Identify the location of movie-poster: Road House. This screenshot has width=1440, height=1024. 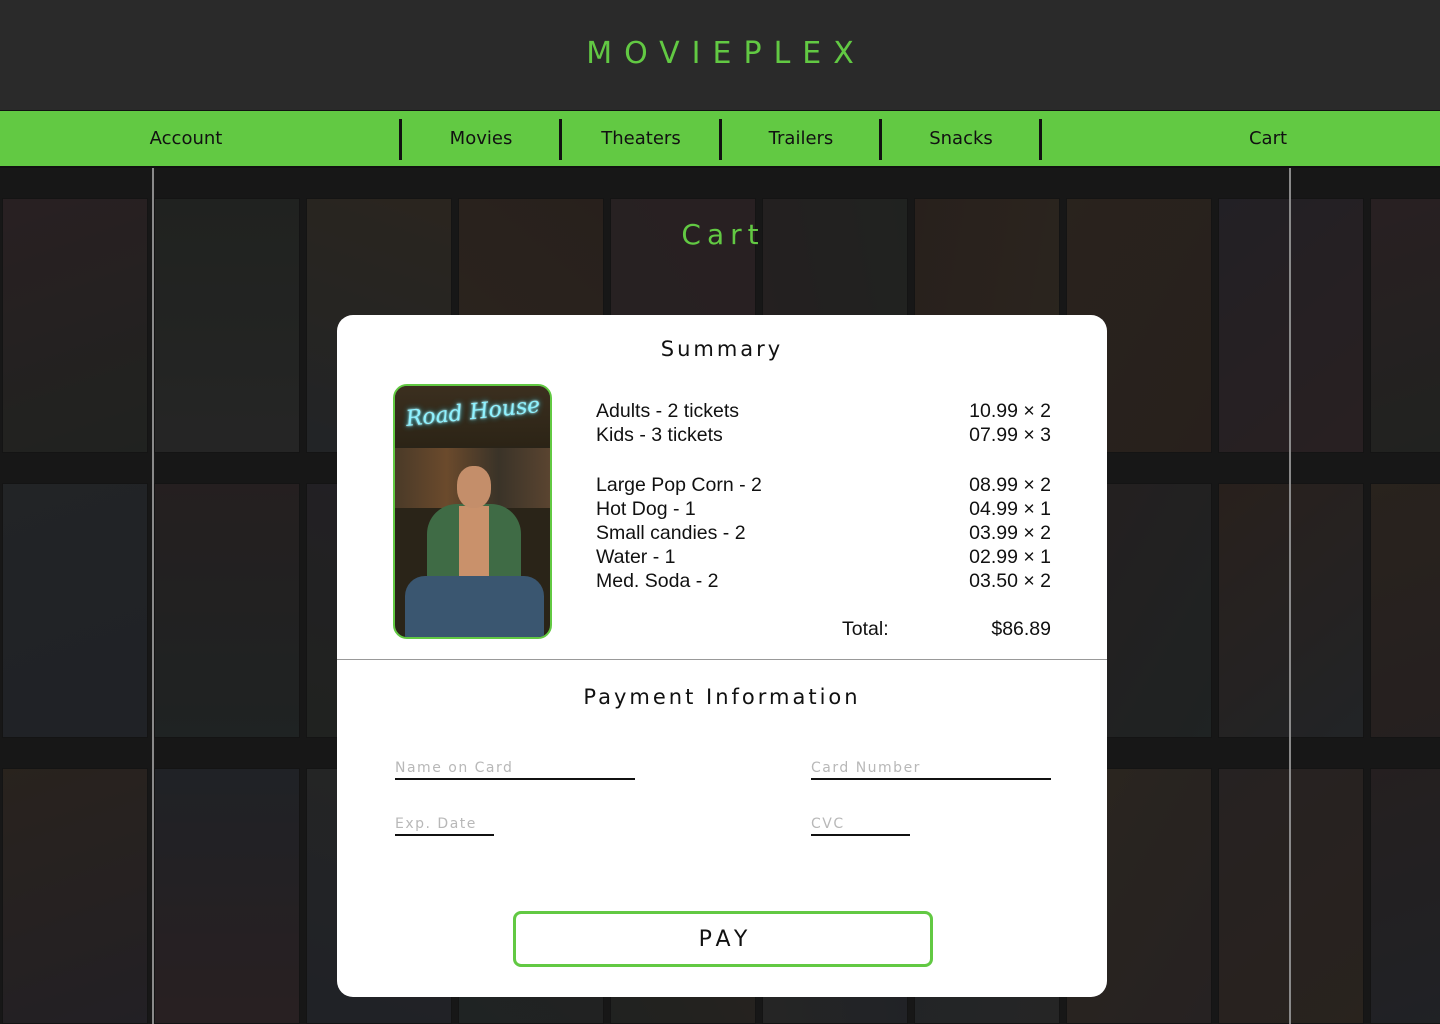
(472, 511).